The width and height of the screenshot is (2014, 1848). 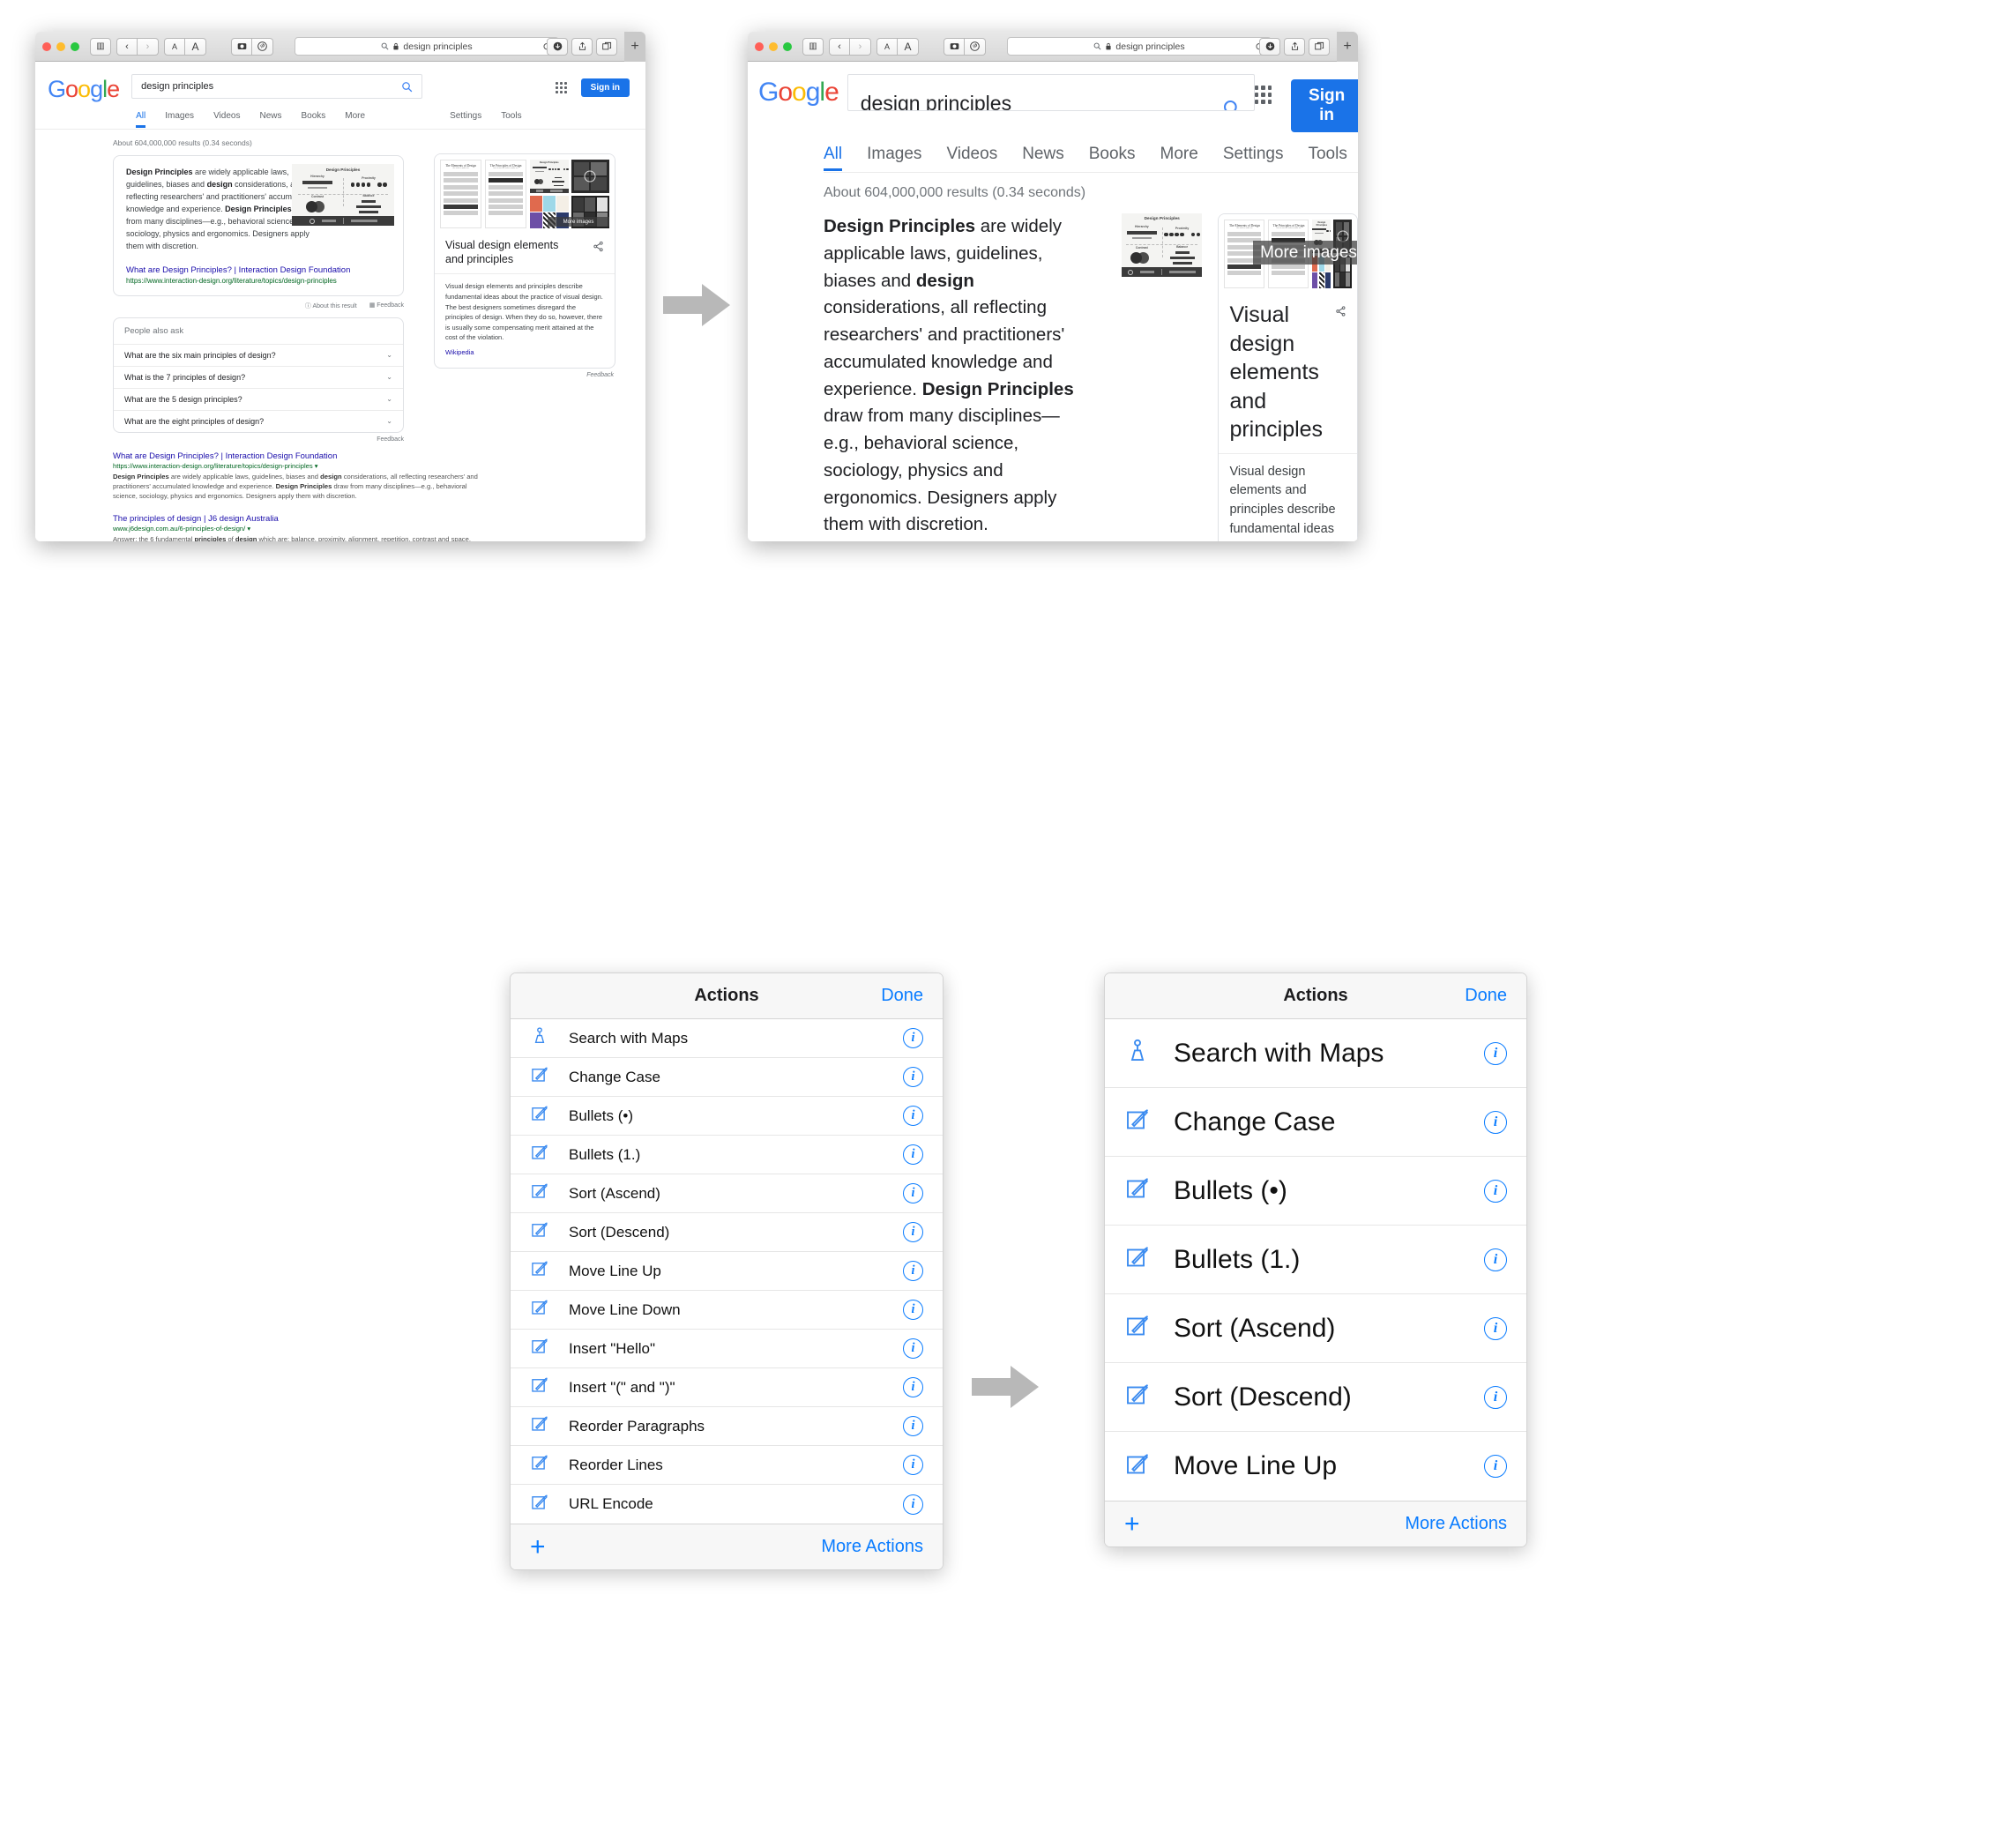 What do you see at coordinates (331, 306) in the screenshot?
I see `about-this-result-link: ⓘ About this result` at bounding box center [331, 306].